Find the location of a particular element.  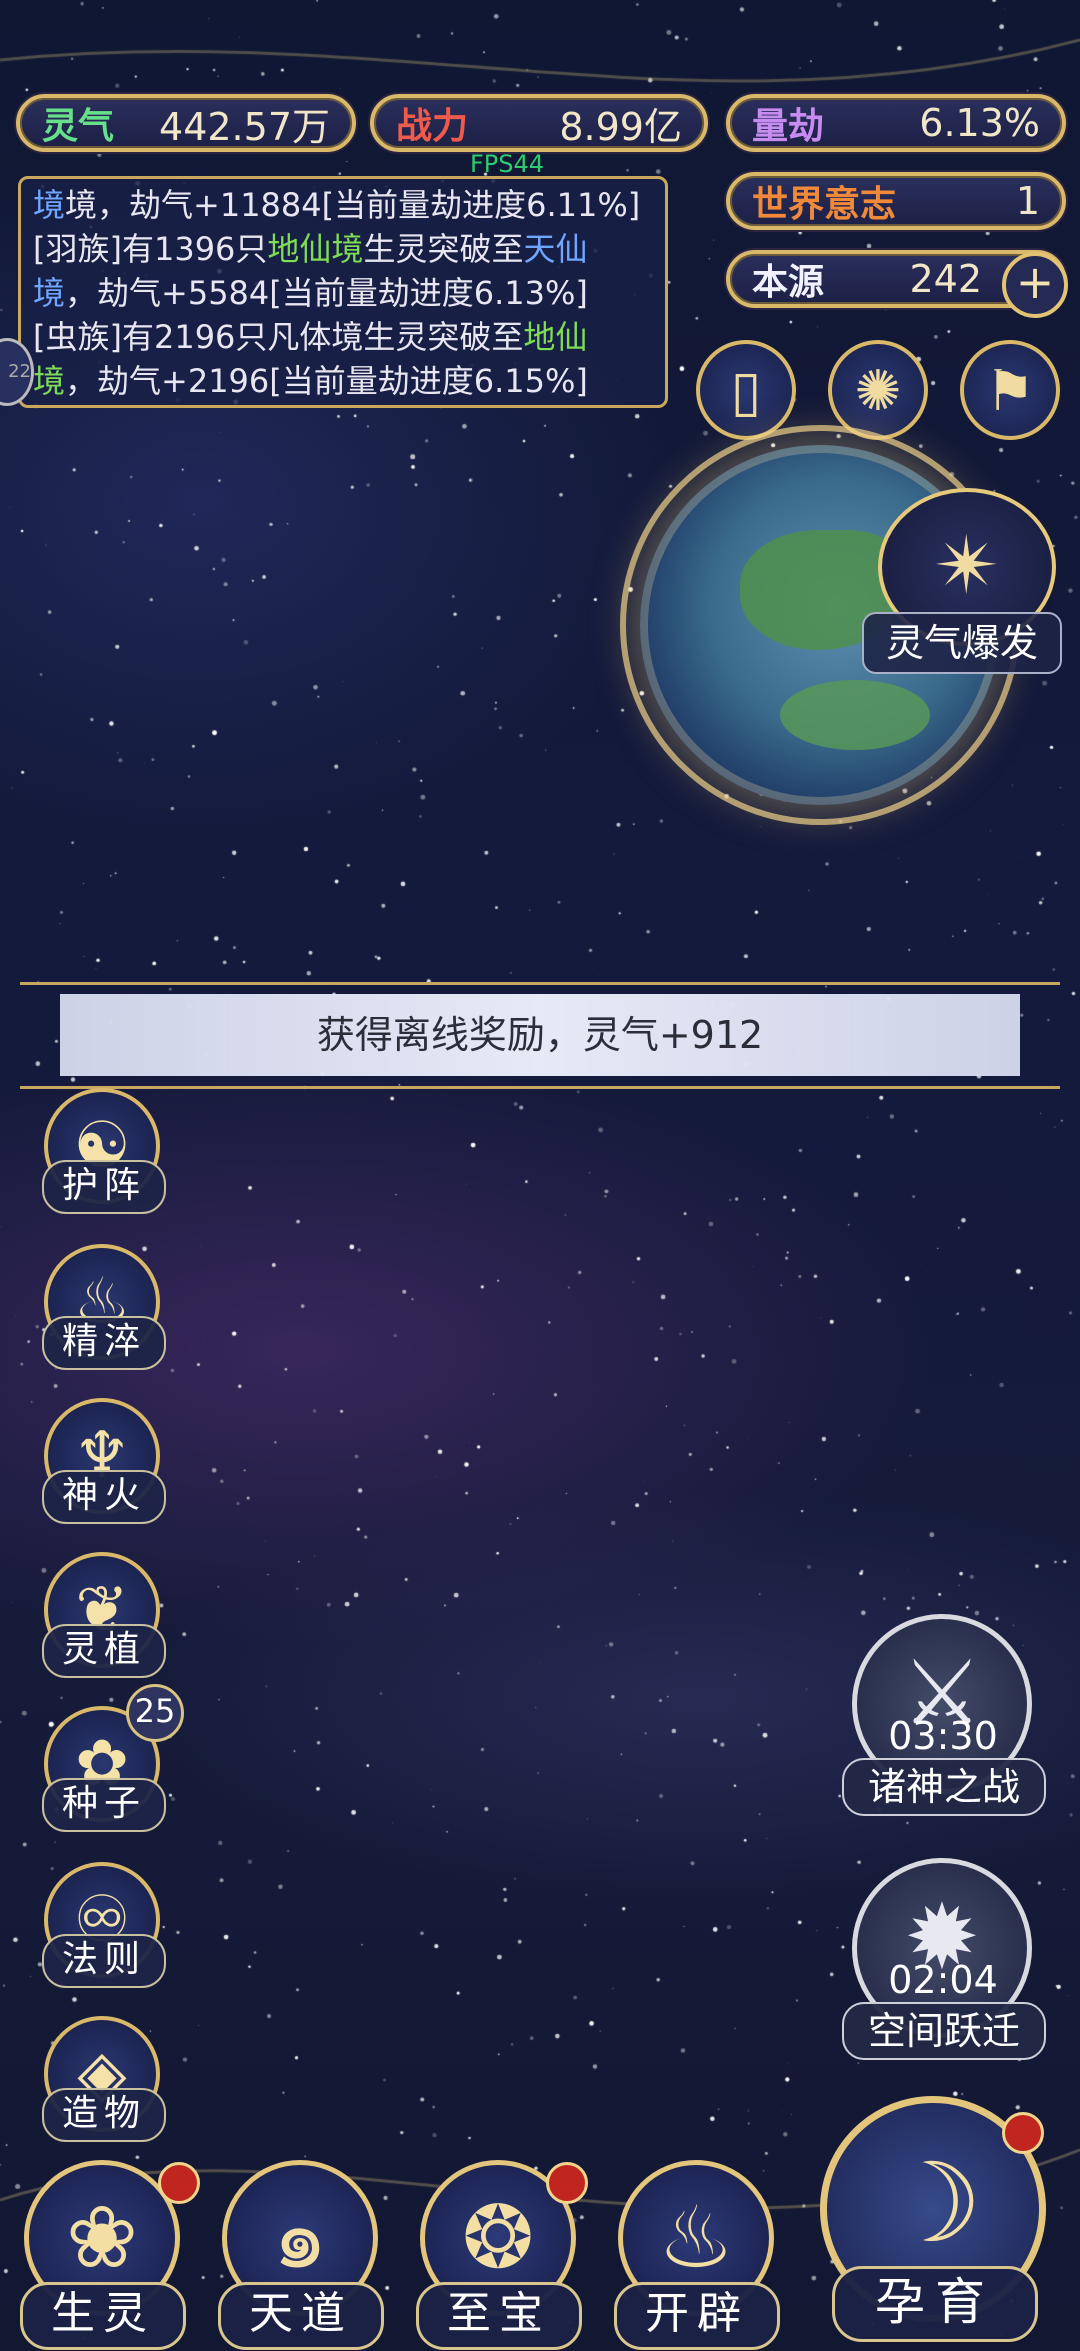

side-button-label: 灵植 is located at coordinates (104, 1651).